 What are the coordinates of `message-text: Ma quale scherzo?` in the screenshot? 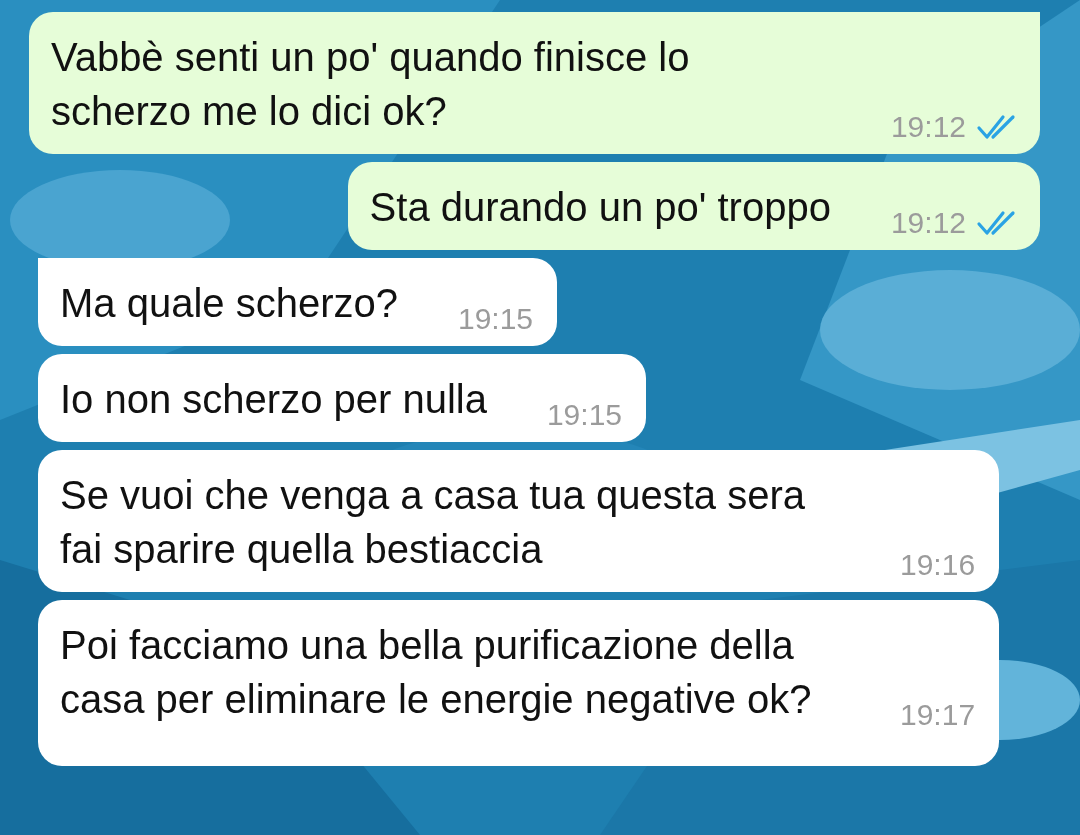 It's located at (229, 303).